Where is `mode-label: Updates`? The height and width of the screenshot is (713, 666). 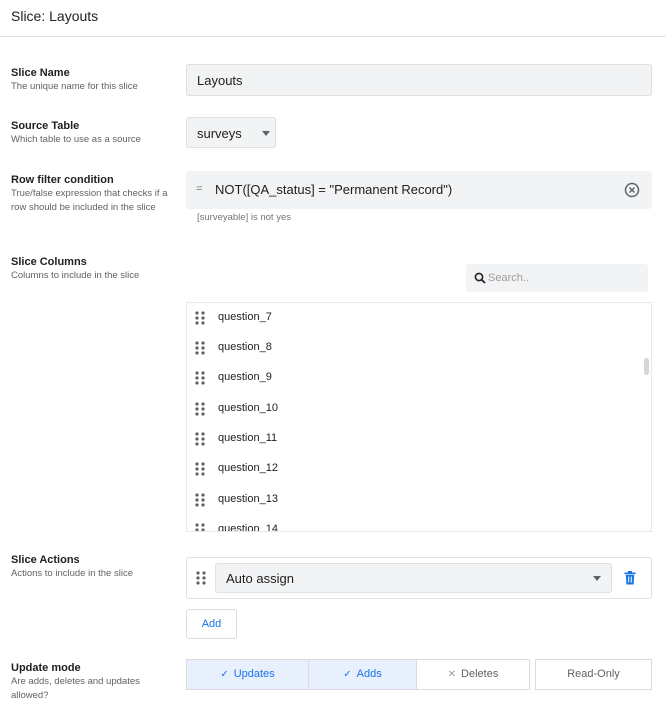
mode-label: Updates is located at coordinates (254, 674).